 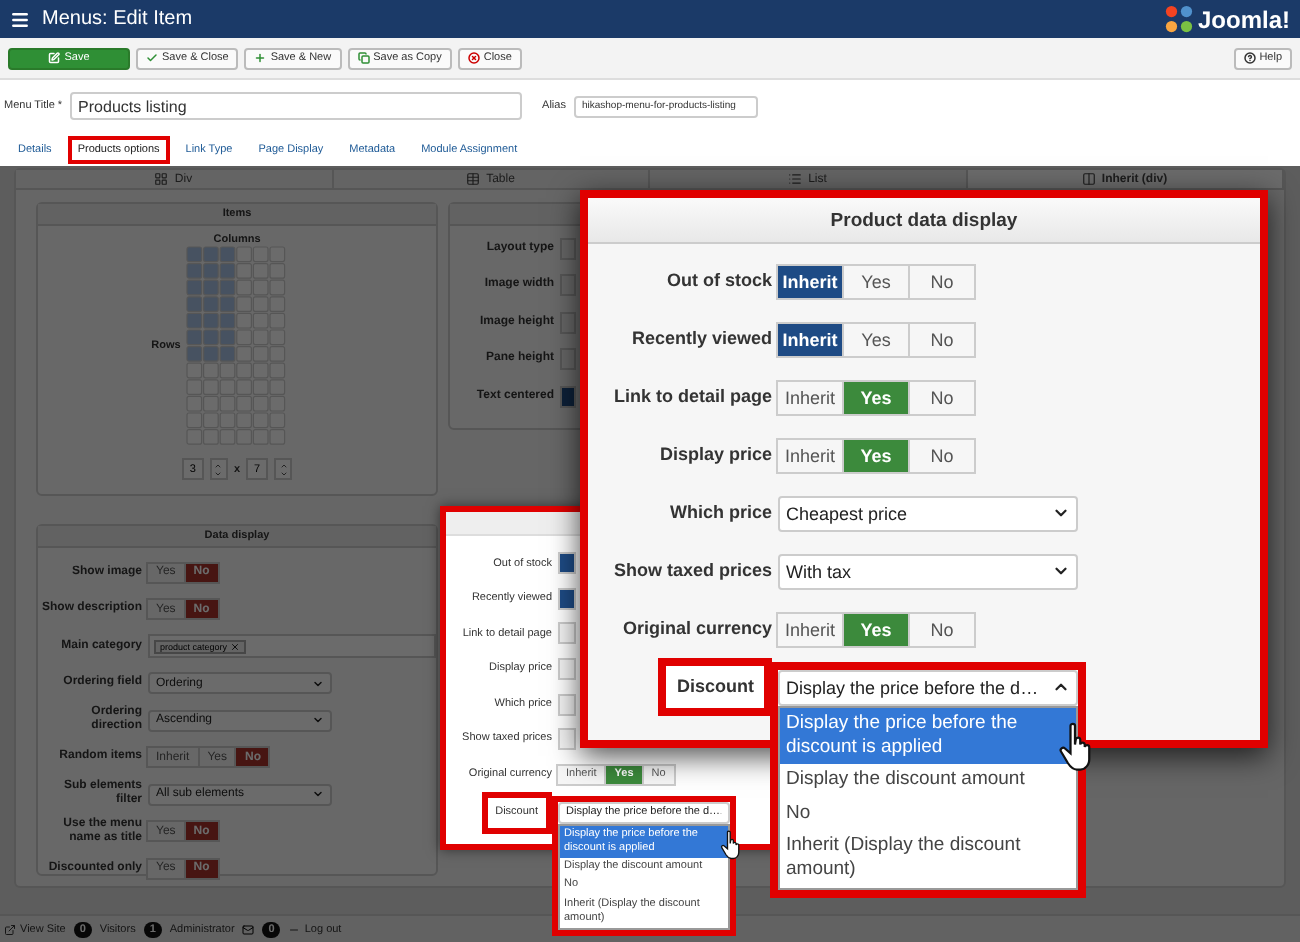 I want to click on field-label: Show taxed prices, so click(x=691, y=571).